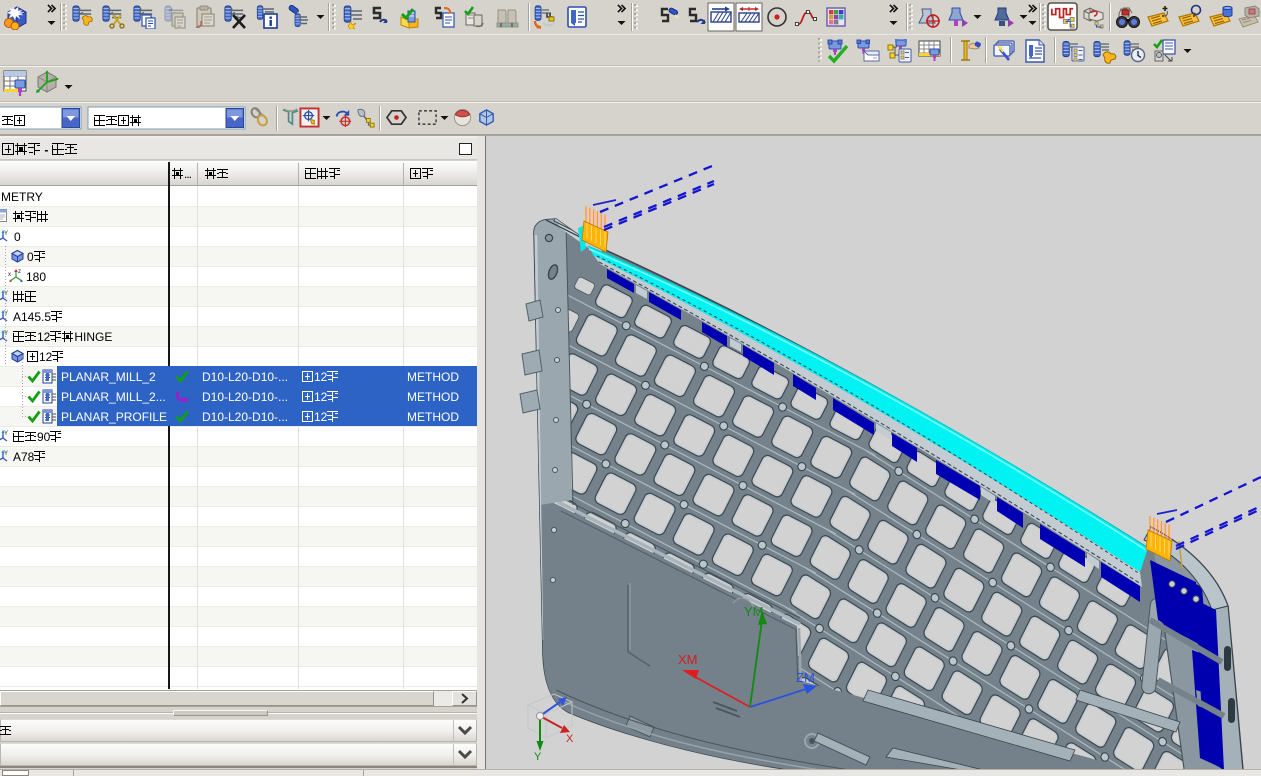 Image resolution: width=1261 pixels, height=776 pixels. Describe the element at coordinates (19, 272) in the screenshot. I see `svg-text: z` at that location.